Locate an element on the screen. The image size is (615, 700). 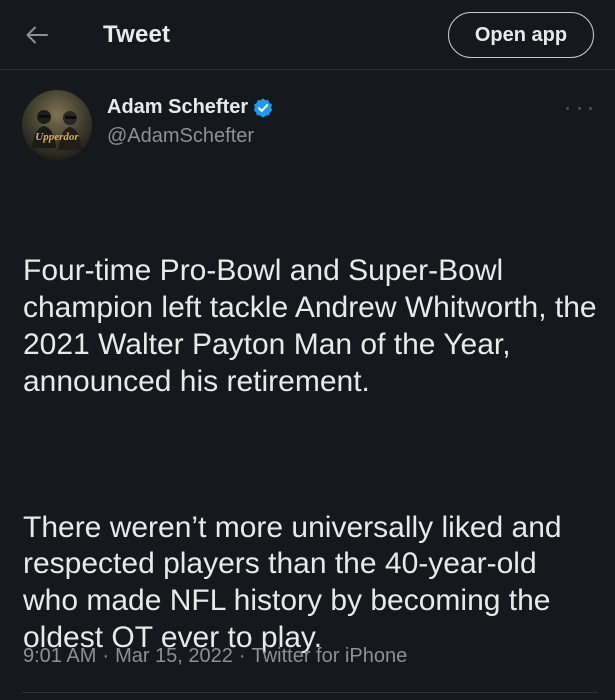
tweet-source: Twitter for iPhone is located at coordinates (330, 656).